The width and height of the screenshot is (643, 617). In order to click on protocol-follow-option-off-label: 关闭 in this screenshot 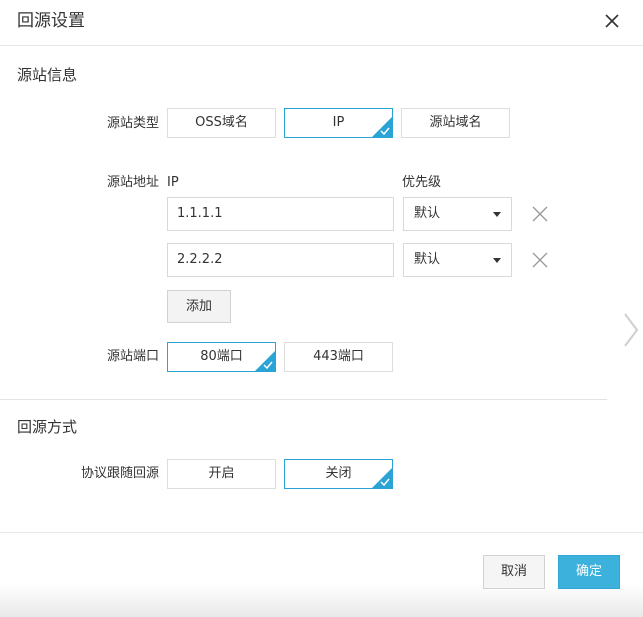, I will do `click(338, 473)`.